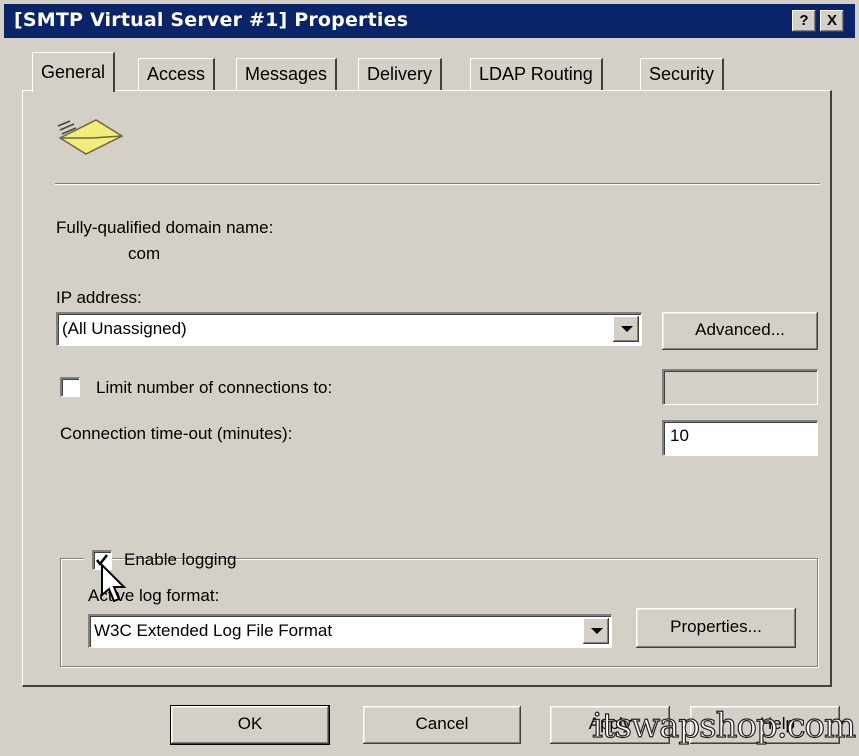 Image resolution: width=859 pixels, height=756 pixels. Describe the element at coordinates (250, 725) in the screenshot. I see `ok-button: OK` at that location.